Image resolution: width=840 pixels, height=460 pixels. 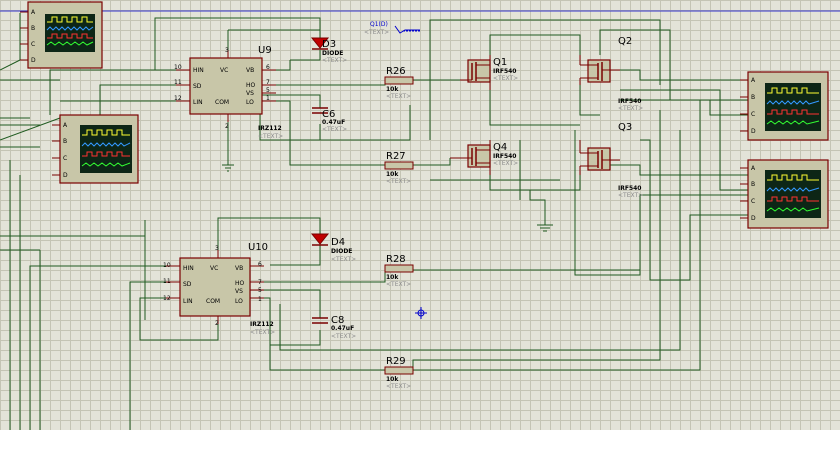 I want to click on r26-text: <TEXT>, so click(x=398, y=96).